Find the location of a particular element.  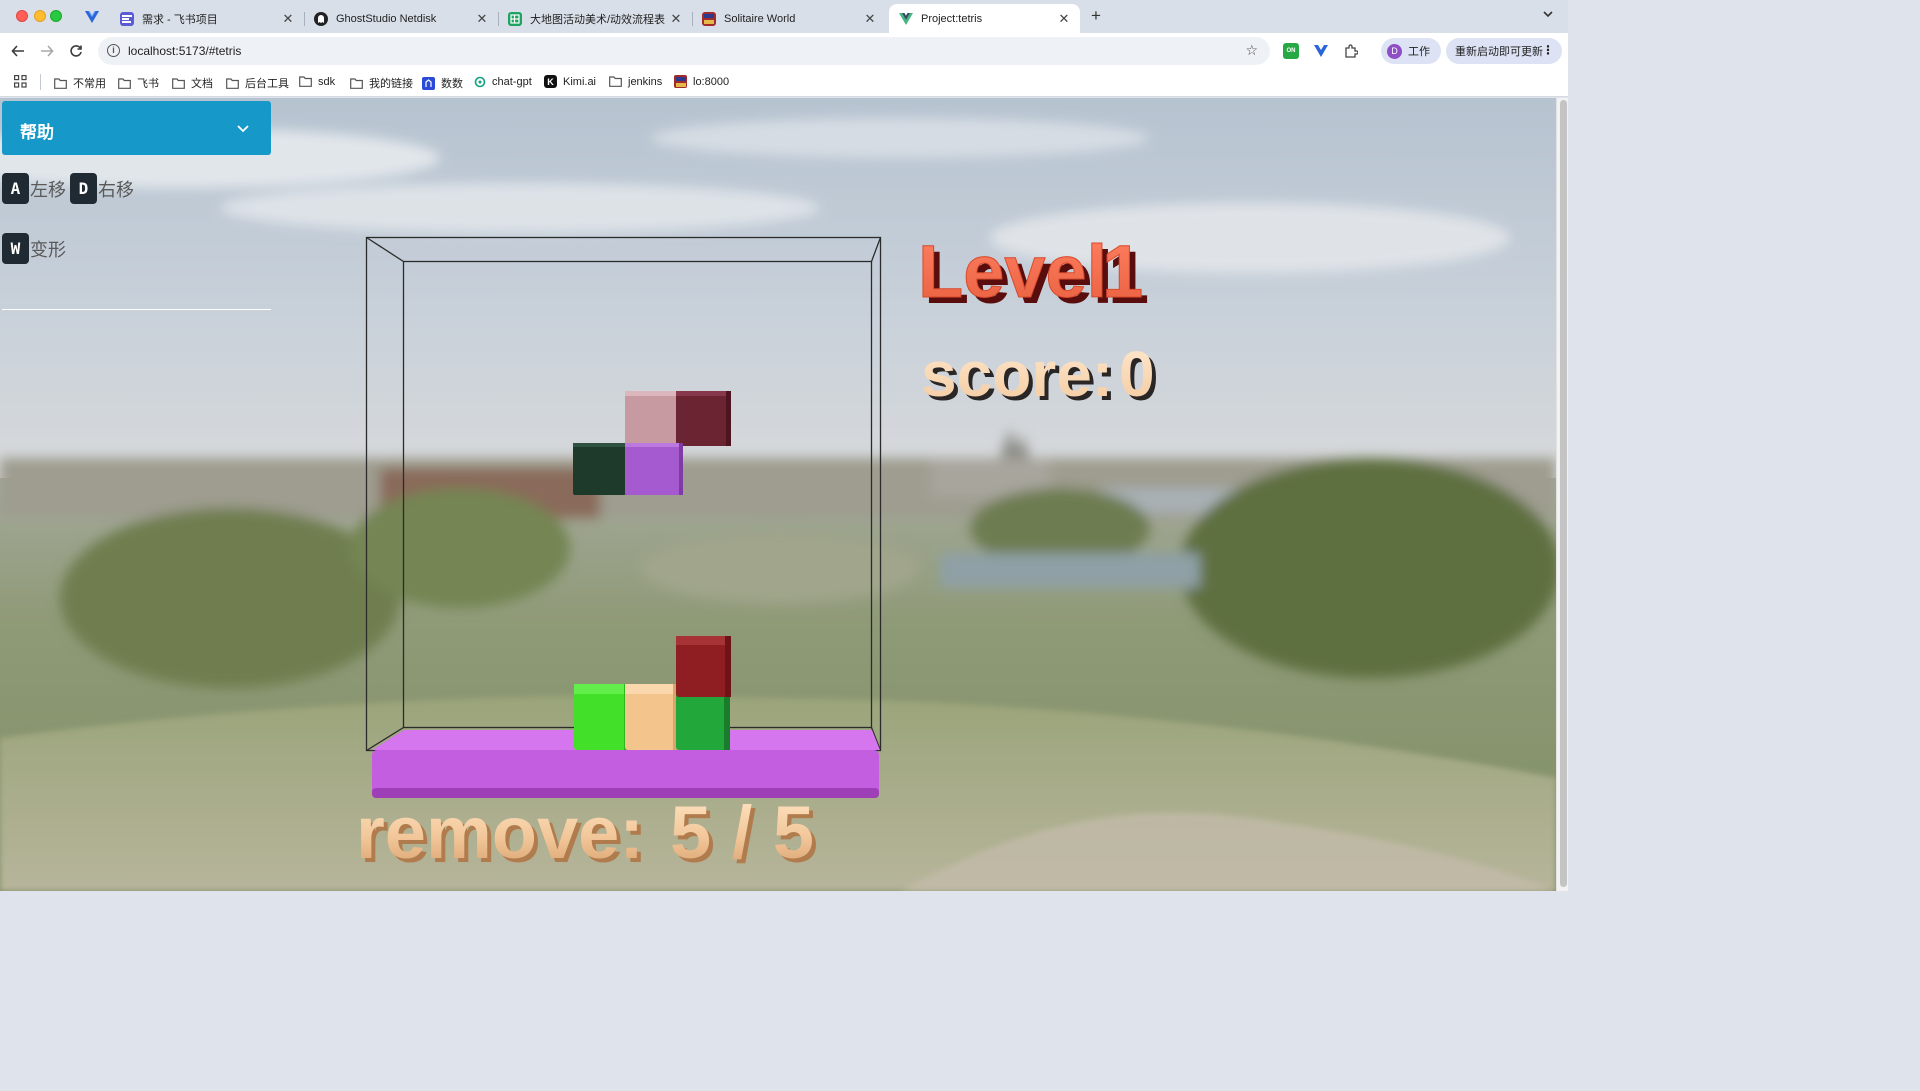

key-d: D is located at coordinates (83, 188).